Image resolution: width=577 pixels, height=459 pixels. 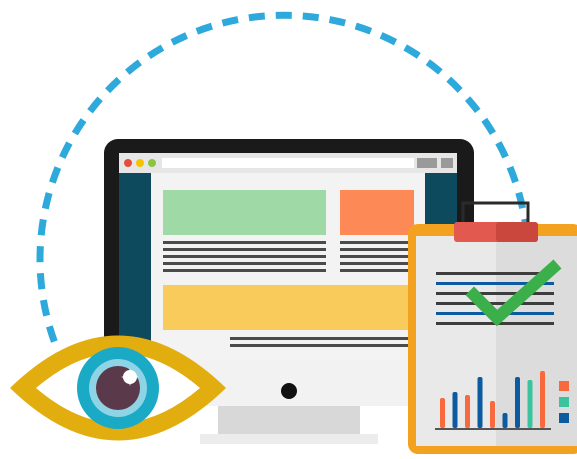 I want to click on browser-button-a, so click(x=427, y=163).